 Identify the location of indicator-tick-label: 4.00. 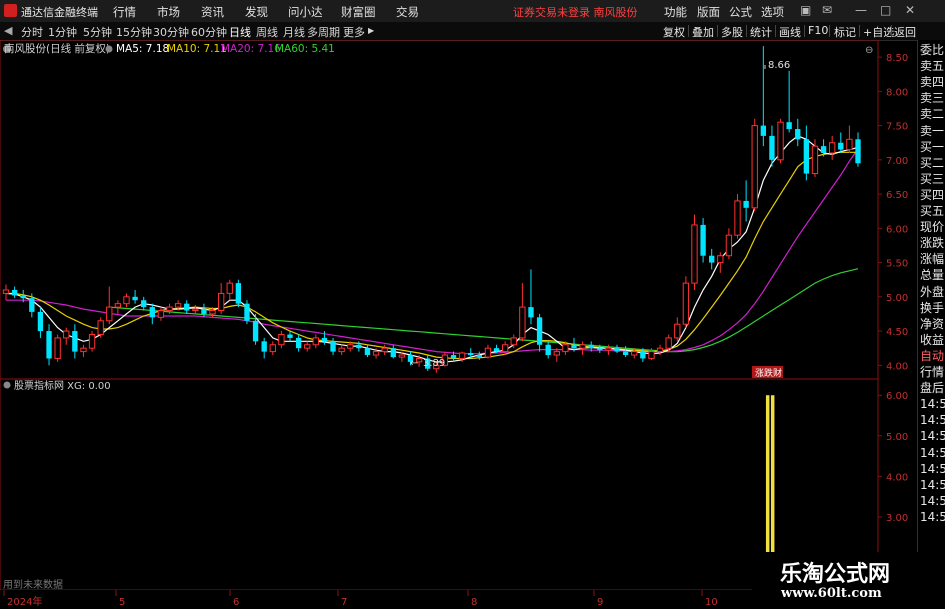
(897, 477).